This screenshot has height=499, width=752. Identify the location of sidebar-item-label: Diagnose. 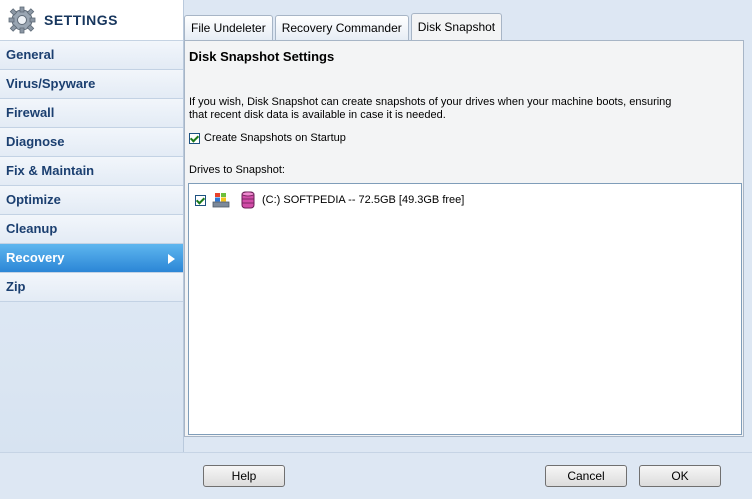
(35, 141).